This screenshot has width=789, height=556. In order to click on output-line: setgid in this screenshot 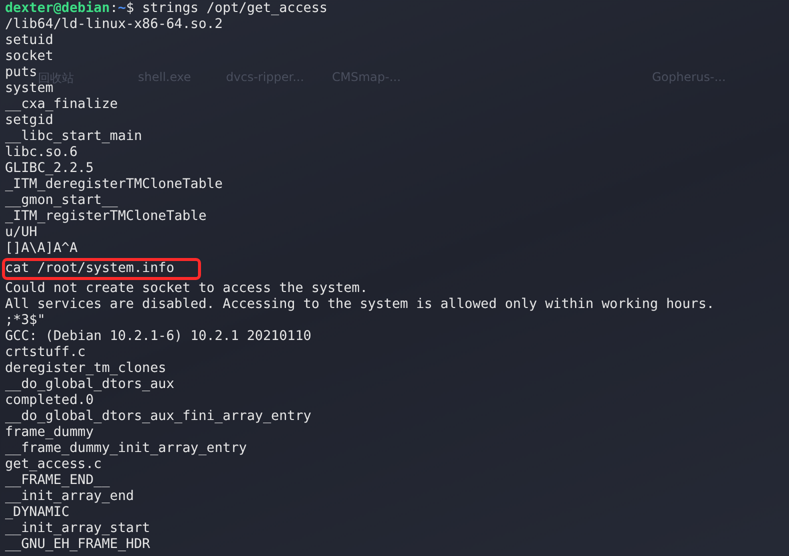, I will do `click(29, 121)`.